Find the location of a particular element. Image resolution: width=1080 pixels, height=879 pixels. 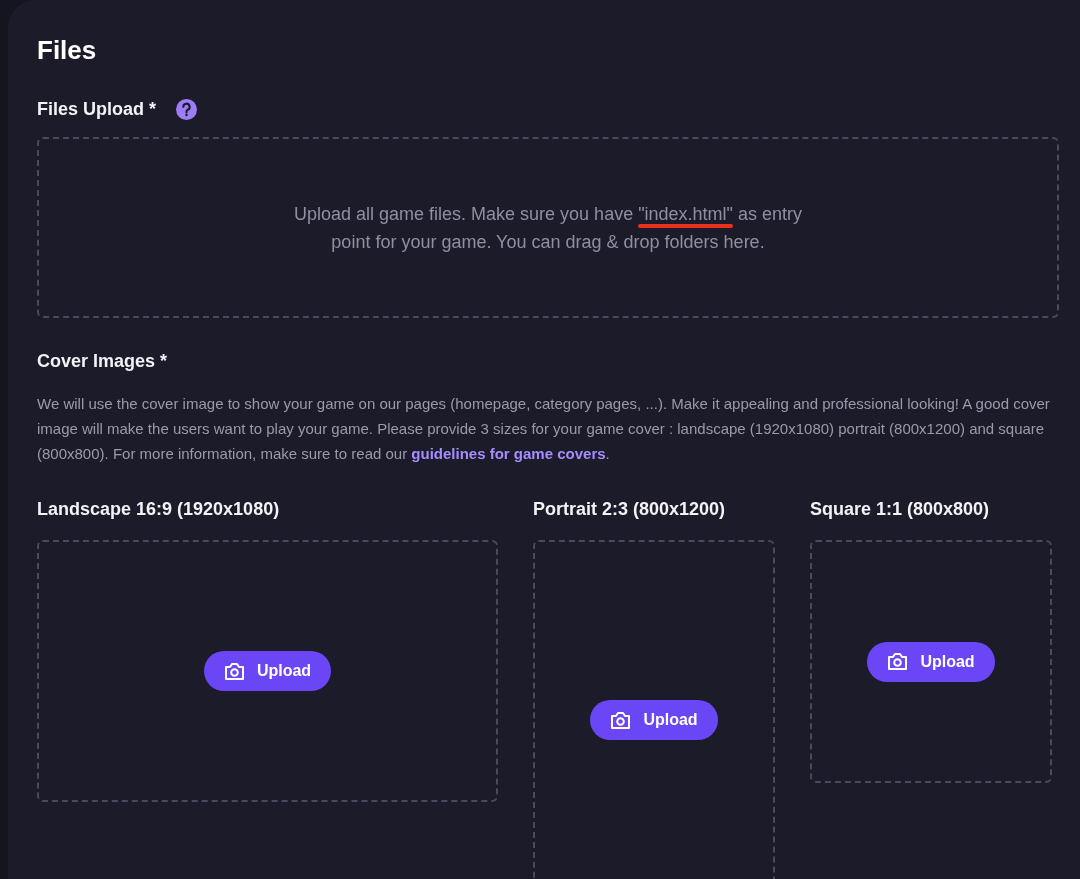

slot-label: Square 1:1 (800x800) is located at coordinates (900, 509).